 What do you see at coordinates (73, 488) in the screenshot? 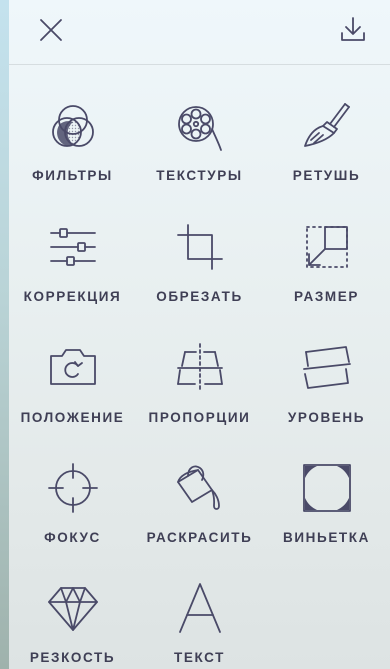
I see `crosshair-icon` at bounding box center [73, 488].